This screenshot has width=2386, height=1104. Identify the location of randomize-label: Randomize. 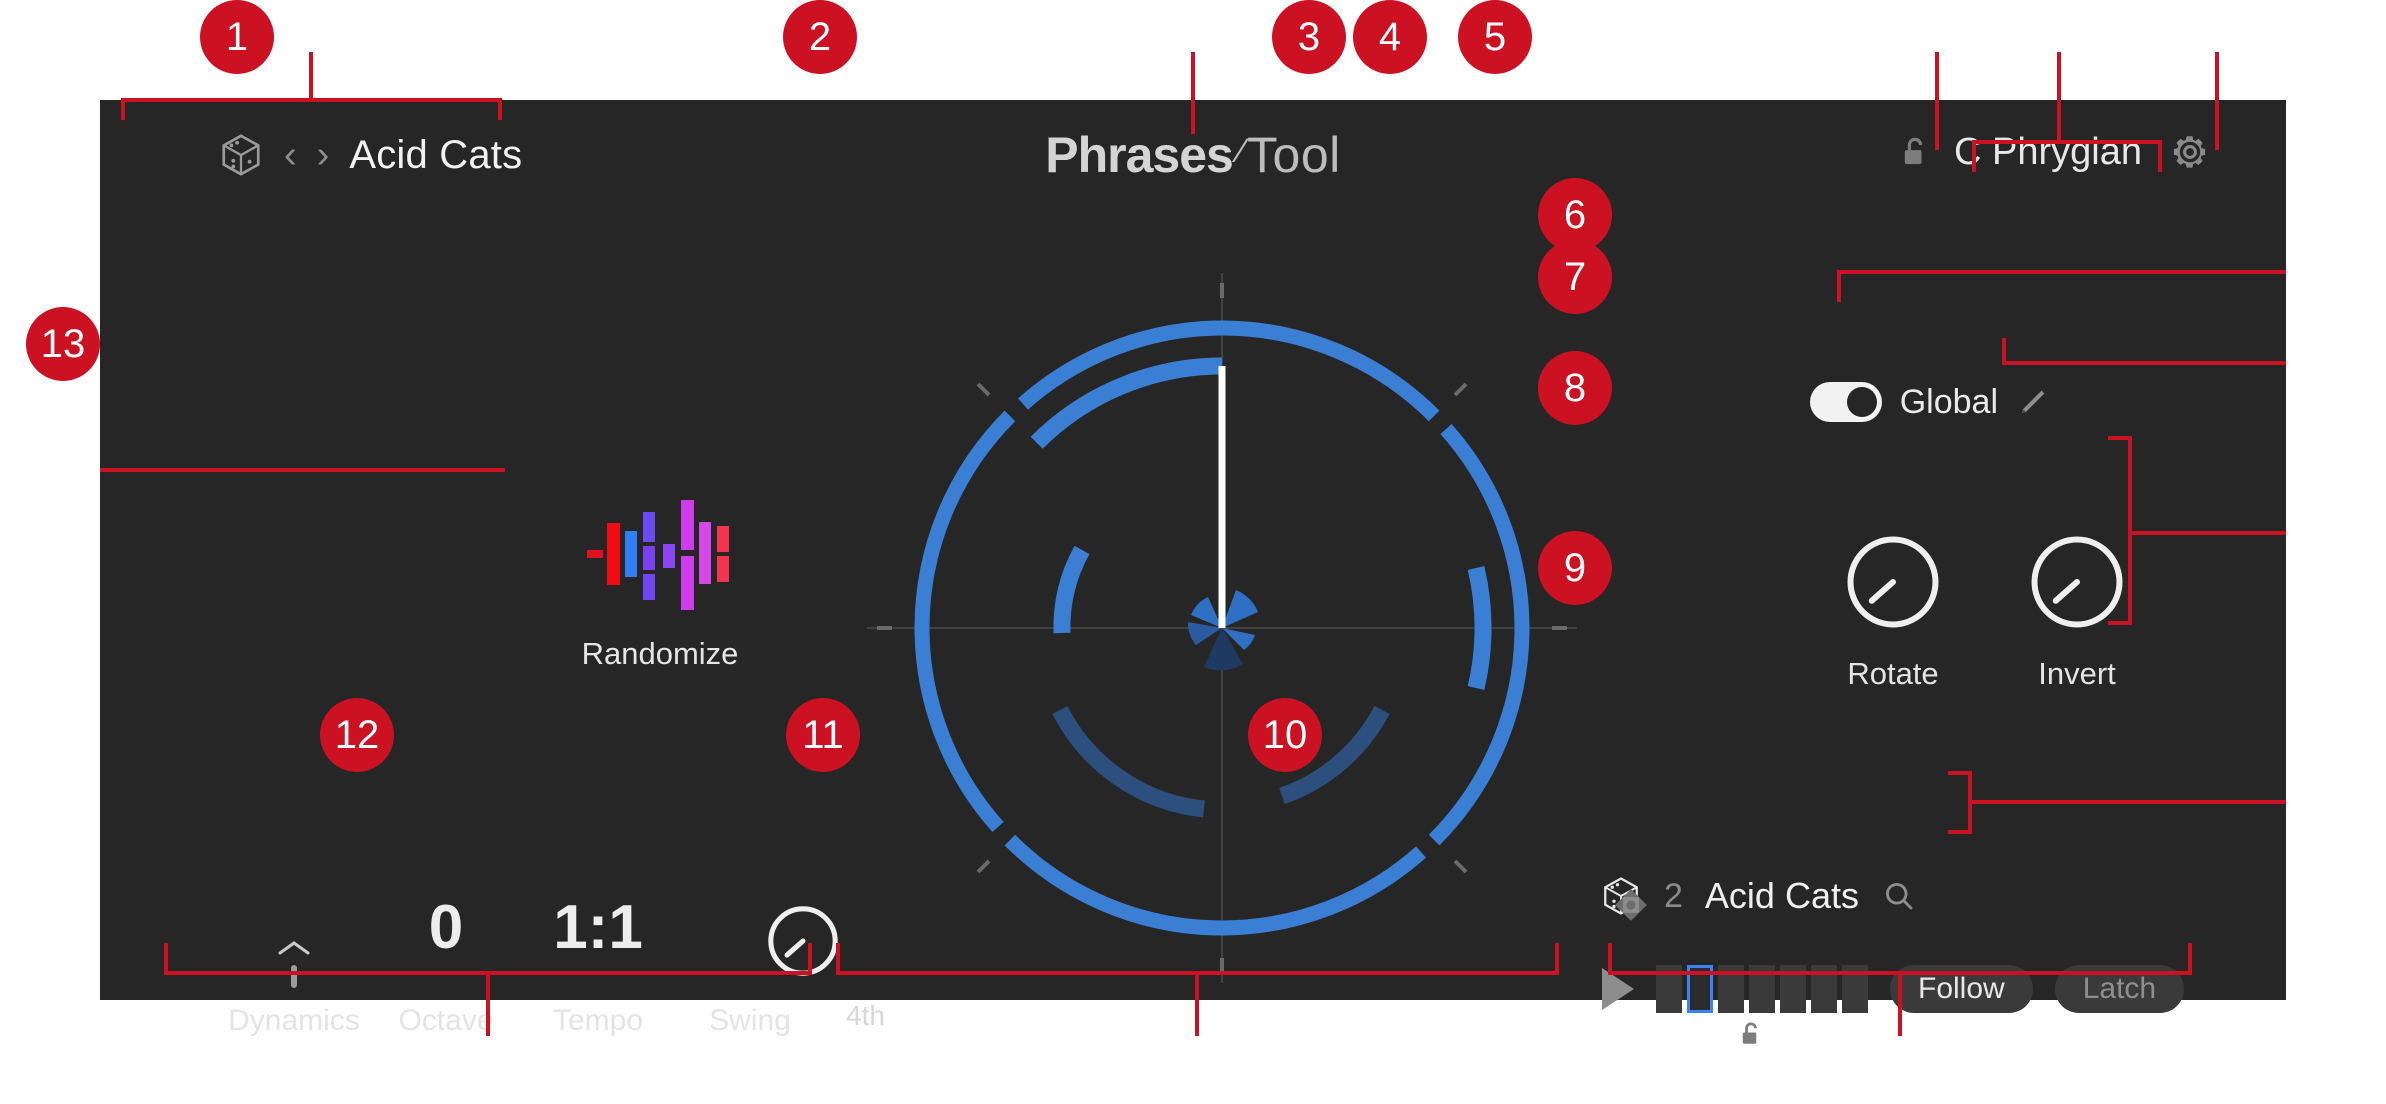
(660, 653).